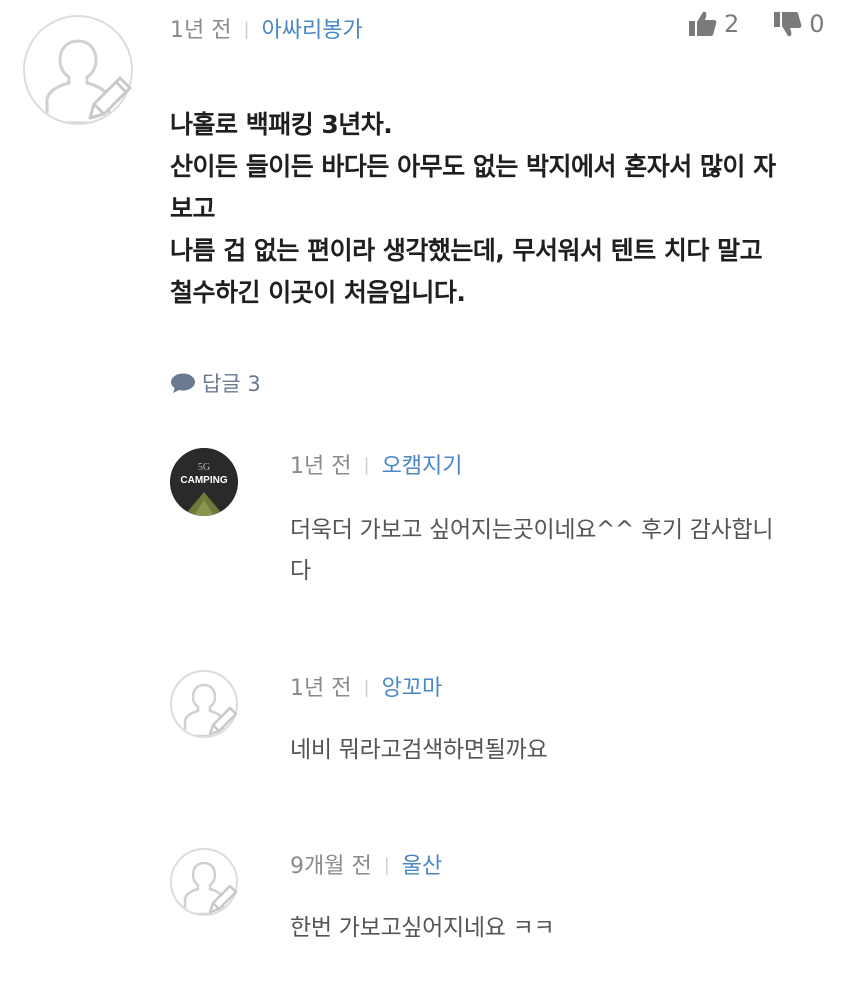 This screenshot has width=850, height=983. What do you see at coordinates (318, 292) in the screenshot?
I see `comment-line: 철수하긴 이곳이 처음입니다.` at bounding box center [318, 292].